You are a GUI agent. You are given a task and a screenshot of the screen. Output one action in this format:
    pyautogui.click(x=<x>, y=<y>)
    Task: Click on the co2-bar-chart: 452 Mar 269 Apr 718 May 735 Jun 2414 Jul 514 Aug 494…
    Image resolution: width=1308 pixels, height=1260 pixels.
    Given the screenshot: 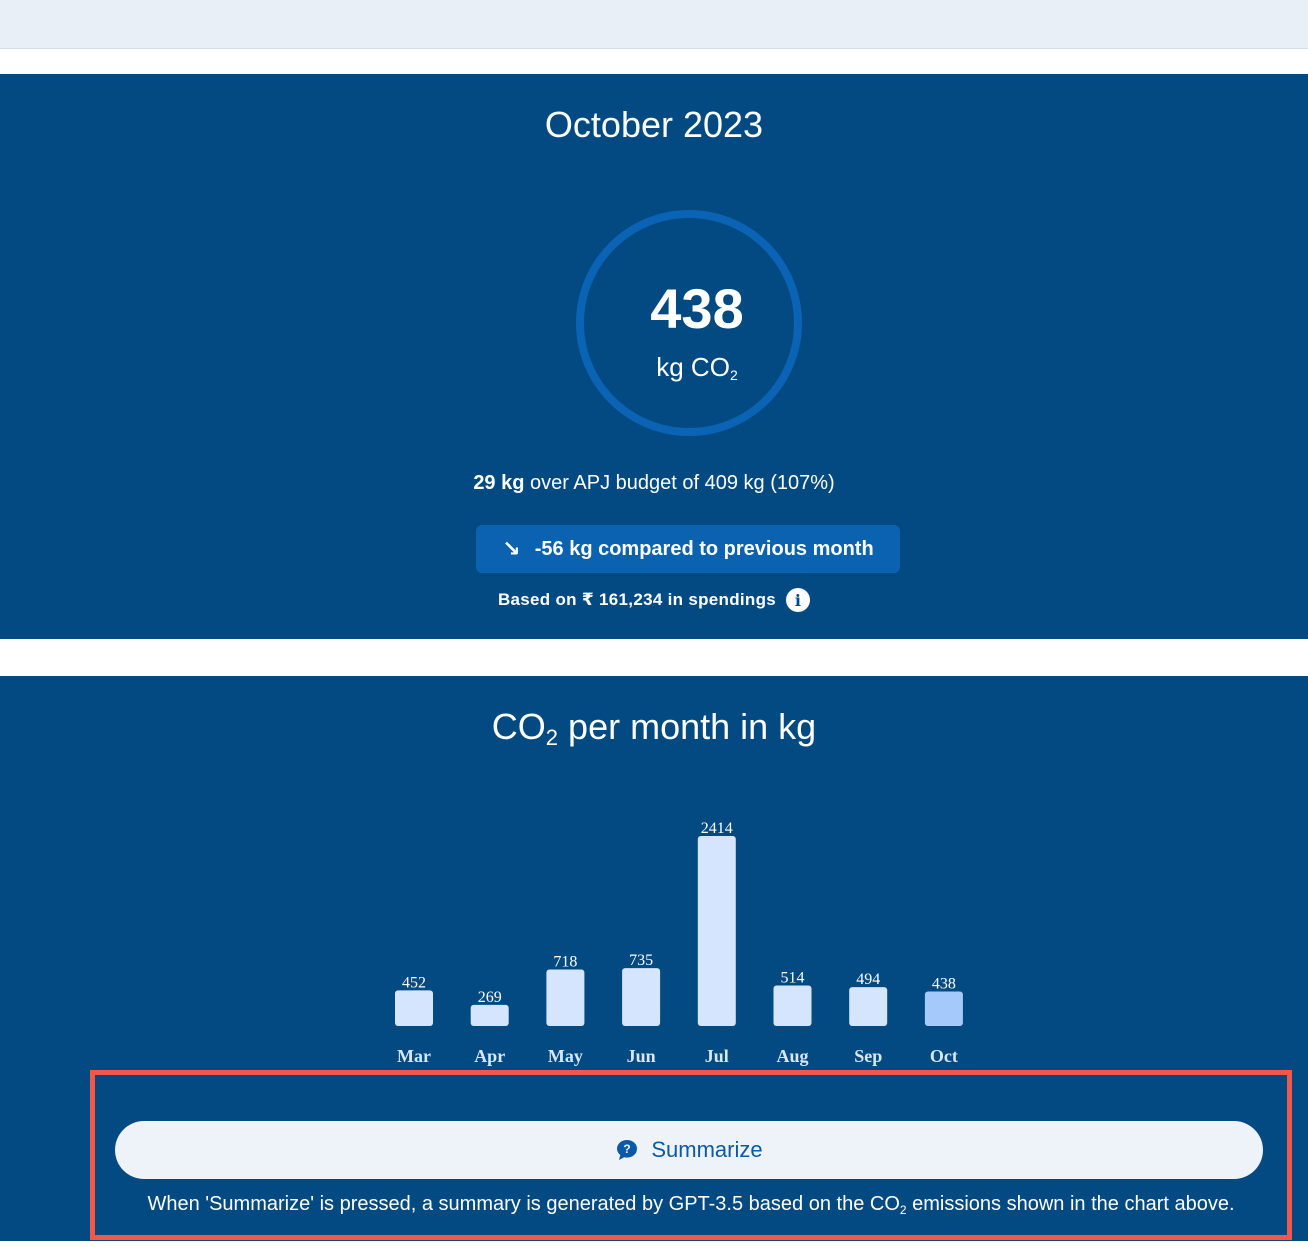 What is the action you would take?
    pyautogui.click(x=679, y=943)
    